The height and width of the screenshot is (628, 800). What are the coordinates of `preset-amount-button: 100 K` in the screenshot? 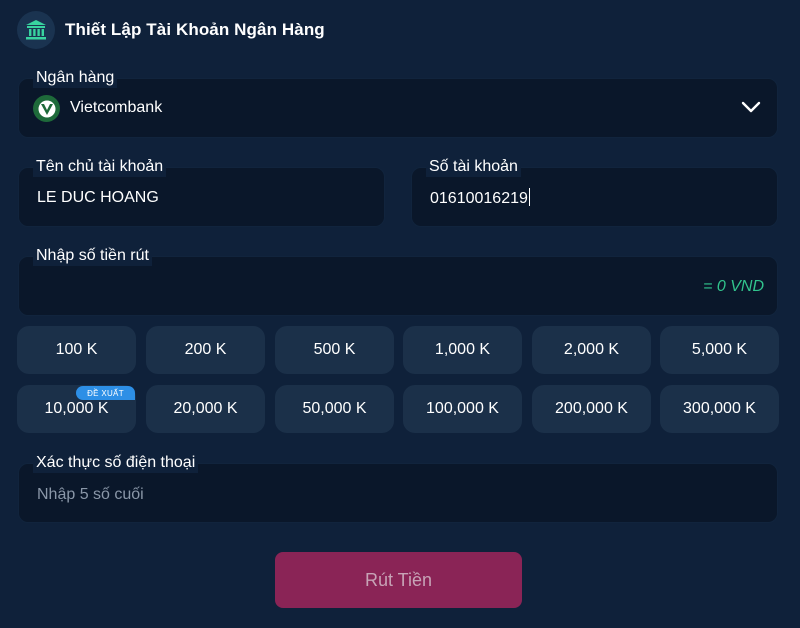 It's located at (76, 350).